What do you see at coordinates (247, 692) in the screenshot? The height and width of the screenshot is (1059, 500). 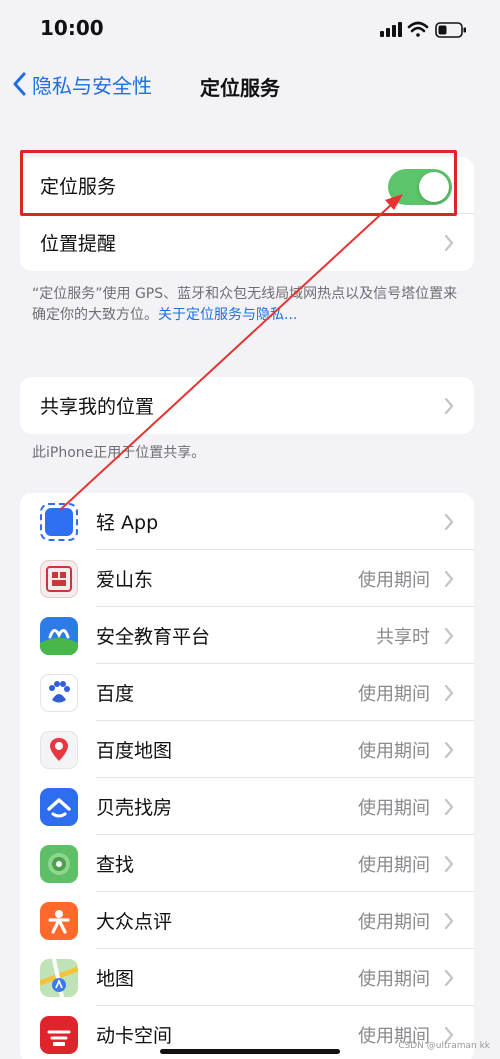 I see `app-row: 百度 使用期间` at bounding box center [247, 692].